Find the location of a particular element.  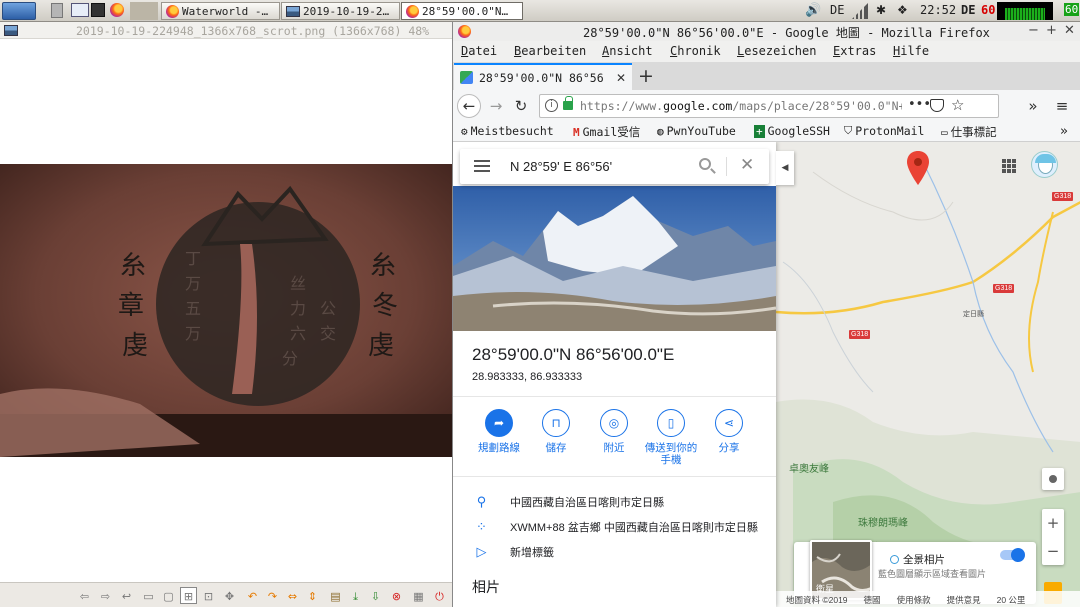

footer-country: 德國 is located at coordinates (872, 600).